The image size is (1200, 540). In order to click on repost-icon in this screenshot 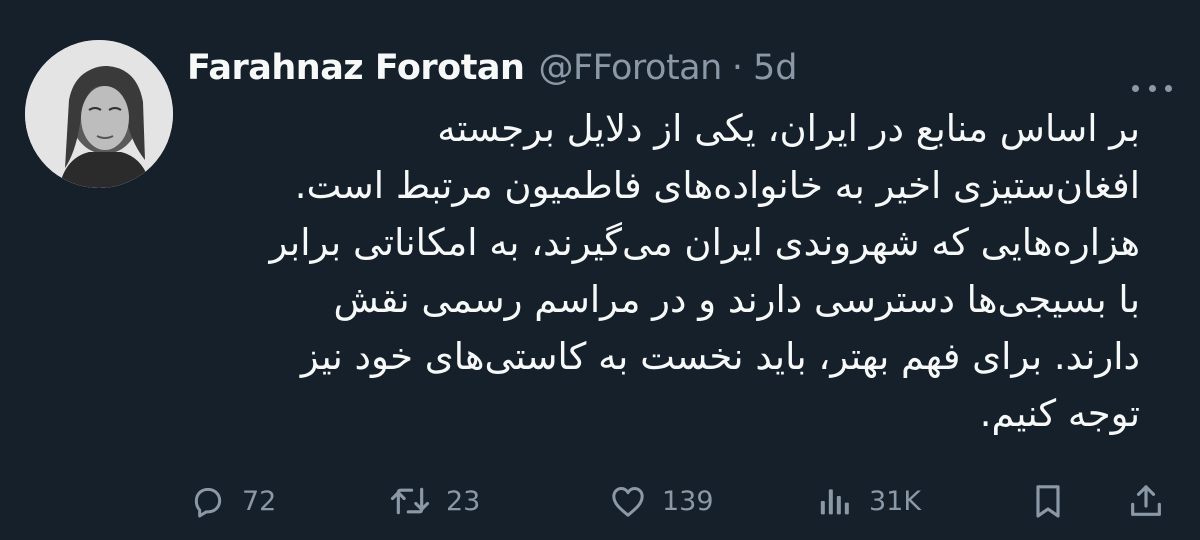, I will do `click(410, 501)`.